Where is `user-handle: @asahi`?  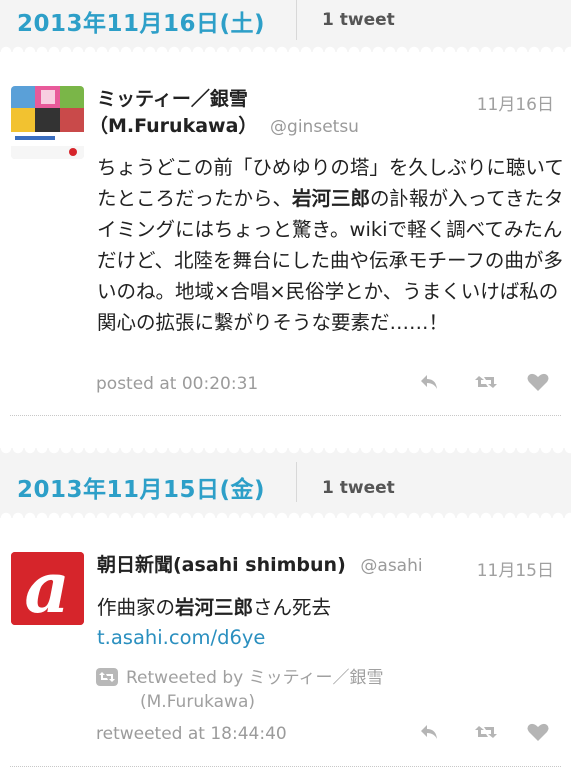
user-handle: @asahi is located at coordinates (391, 566).